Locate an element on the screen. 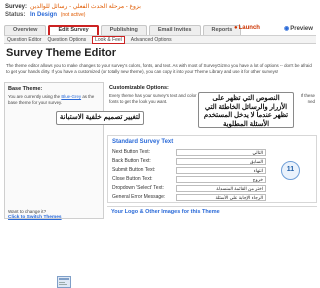  side-fragment-1: If these is located at coordinates (307, 95).